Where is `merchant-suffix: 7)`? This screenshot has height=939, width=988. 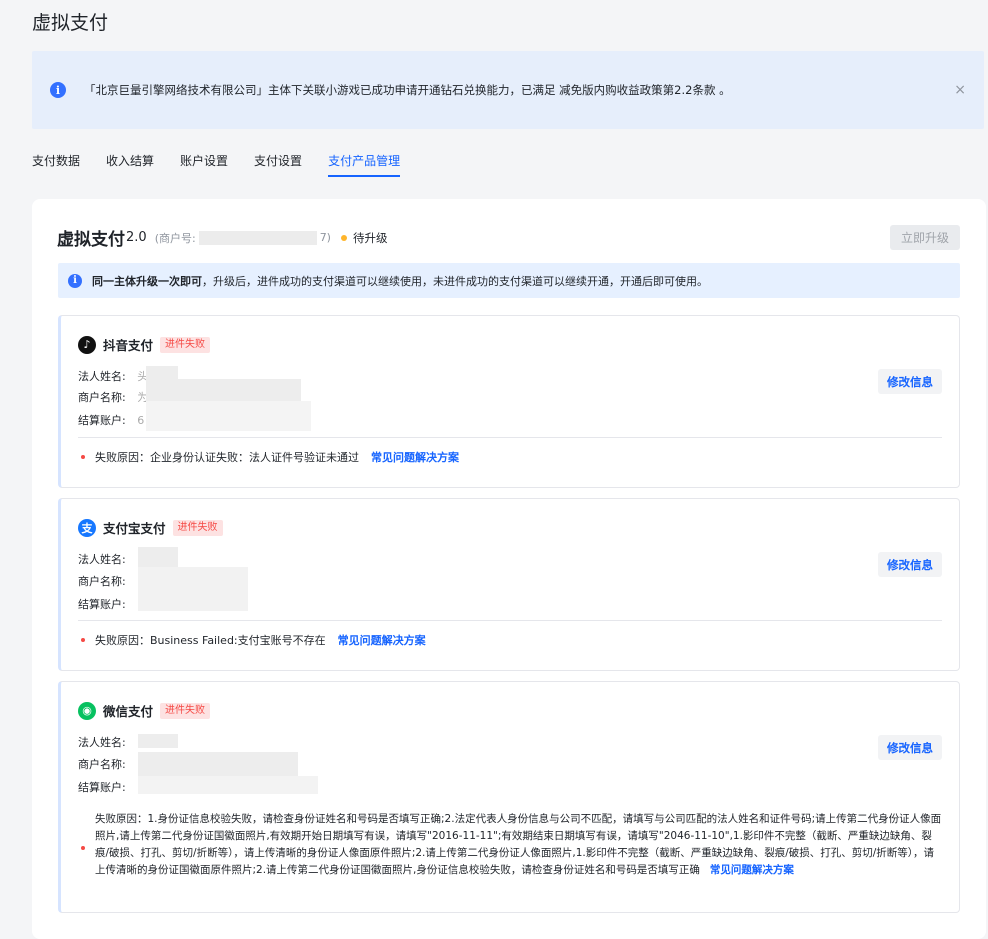 merchant-suffix: 7) is located at coordinates (325, 237).